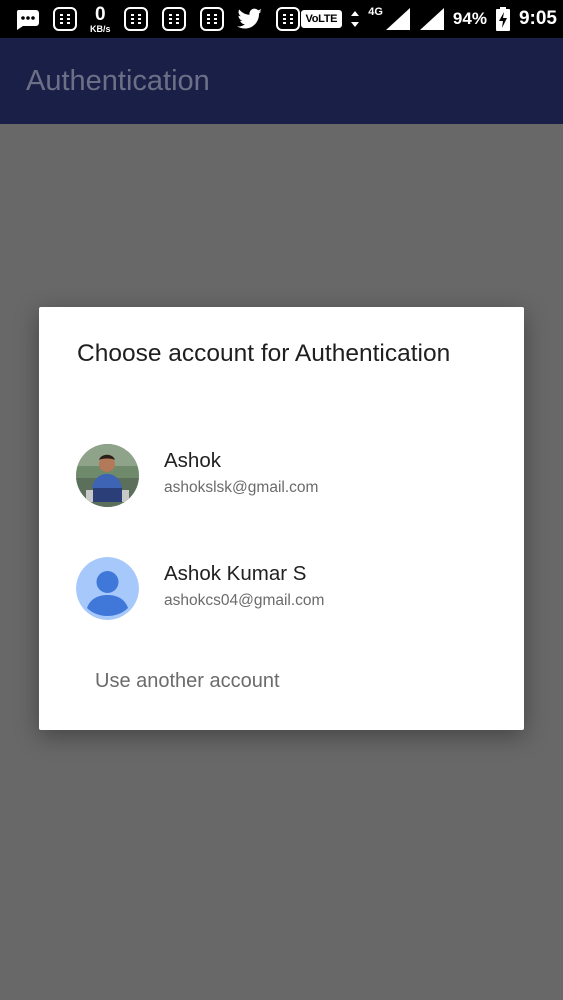 Image resolution: width=563 pixels, height=1000 pixels. Describe the element at coordinates (187, 681) in the screenshot. I see `use-another-account-button: Use another account` at that location.